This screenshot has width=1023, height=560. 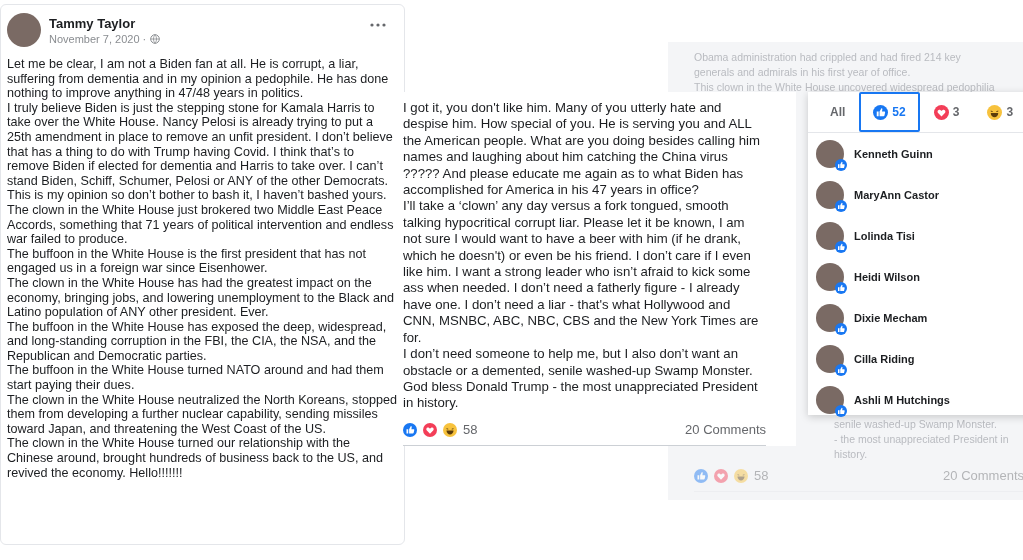 What do you see at coordinates (884, 359) in the screenshot?
I see `person-name: Cilla Riding` at bounding box center [884, 359].